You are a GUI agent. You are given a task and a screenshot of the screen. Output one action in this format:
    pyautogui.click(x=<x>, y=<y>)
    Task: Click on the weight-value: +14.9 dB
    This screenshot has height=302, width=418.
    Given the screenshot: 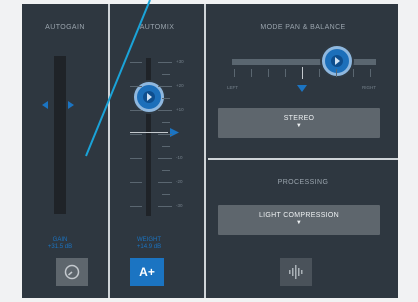 What is the action you would take?
    pyautogui.click(x=149, y=247)
    